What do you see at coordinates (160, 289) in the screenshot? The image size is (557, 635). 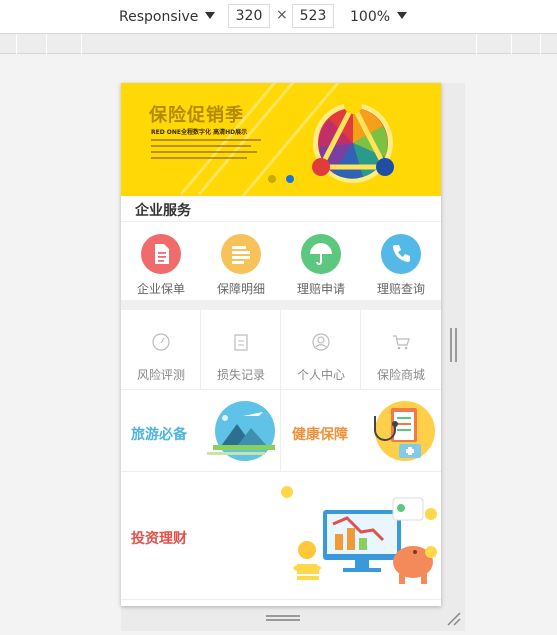 I see `service-label: 企业保单` at bounding box center [160, 289].